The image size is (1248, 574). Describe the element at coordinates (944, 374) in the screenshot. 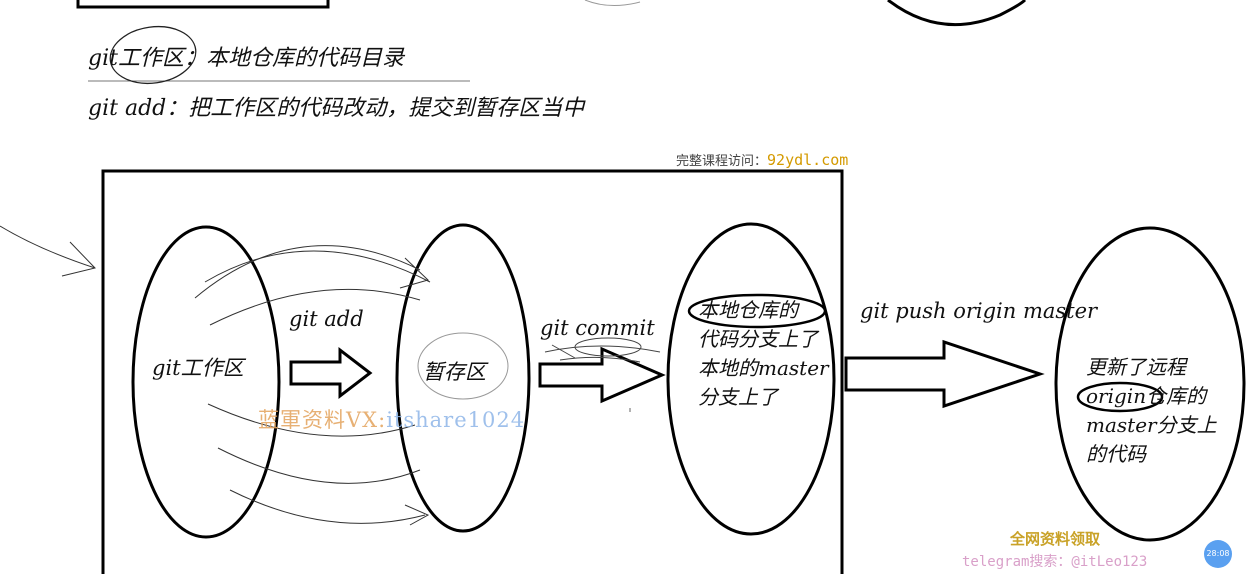

I see `push-arrow` at that location.